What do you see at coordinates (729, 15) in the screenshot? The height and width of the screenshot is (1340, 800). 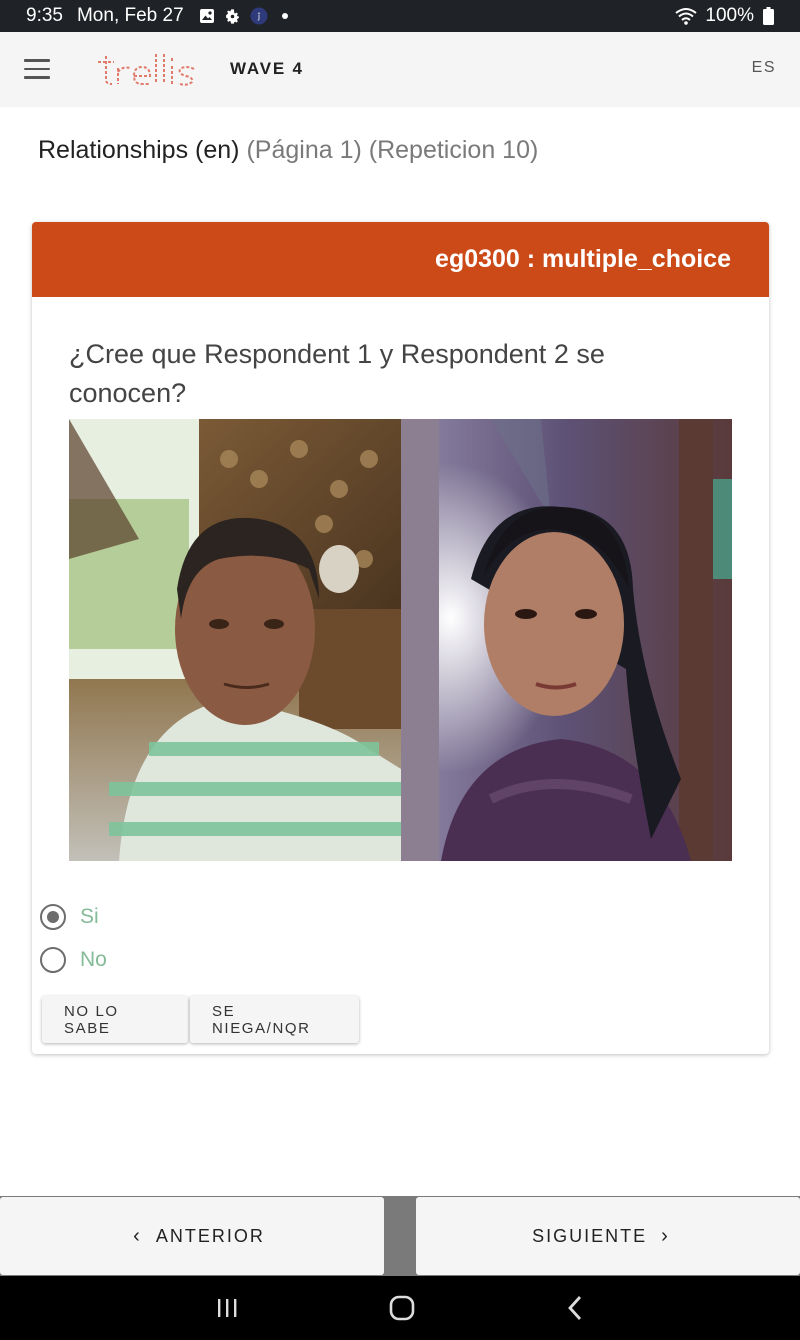 I see `battery-percent: 100%` at bounding box center [729, 15].